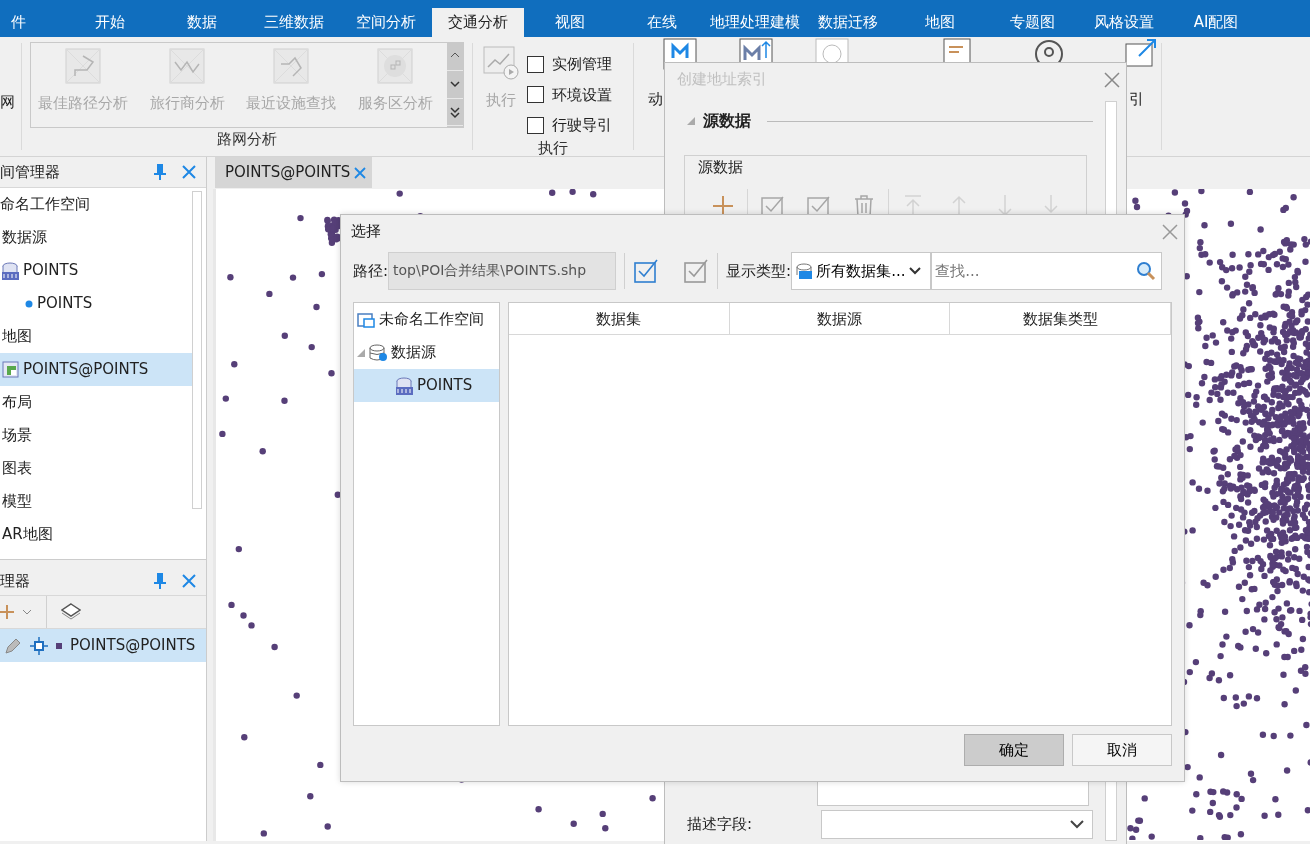 Image resolution: width=1310 pixels, height=844 pixels. What do you see at coordinates (1014, 750) in the screenshot?
I see `dialog-button: 确定` at bounding box center [1014, 750].